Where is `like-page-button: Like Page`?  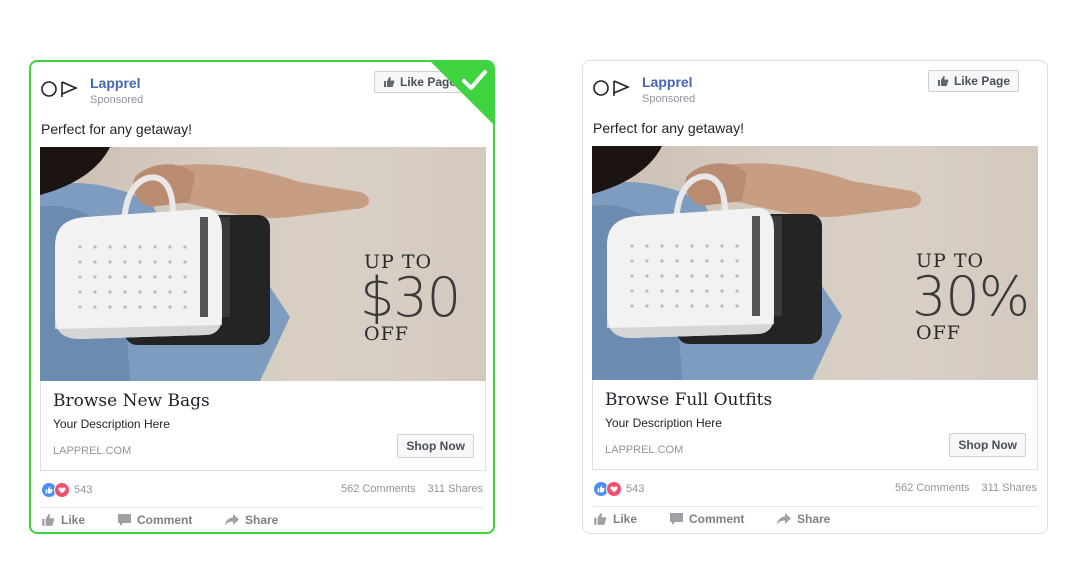
like-page-button: Like Page is located at coordinates (973, 81).